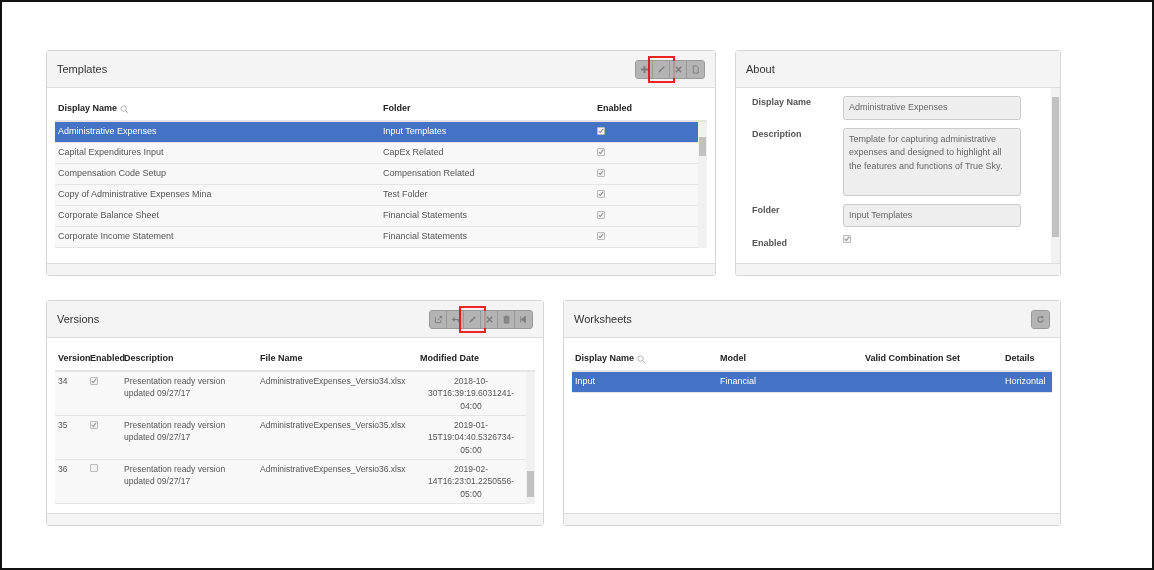 Image resolution: width=1154 pixels, height=570 pixels. I want to click on table-row: Capital Expenditures Input CapEx Related, so click(376, 153).